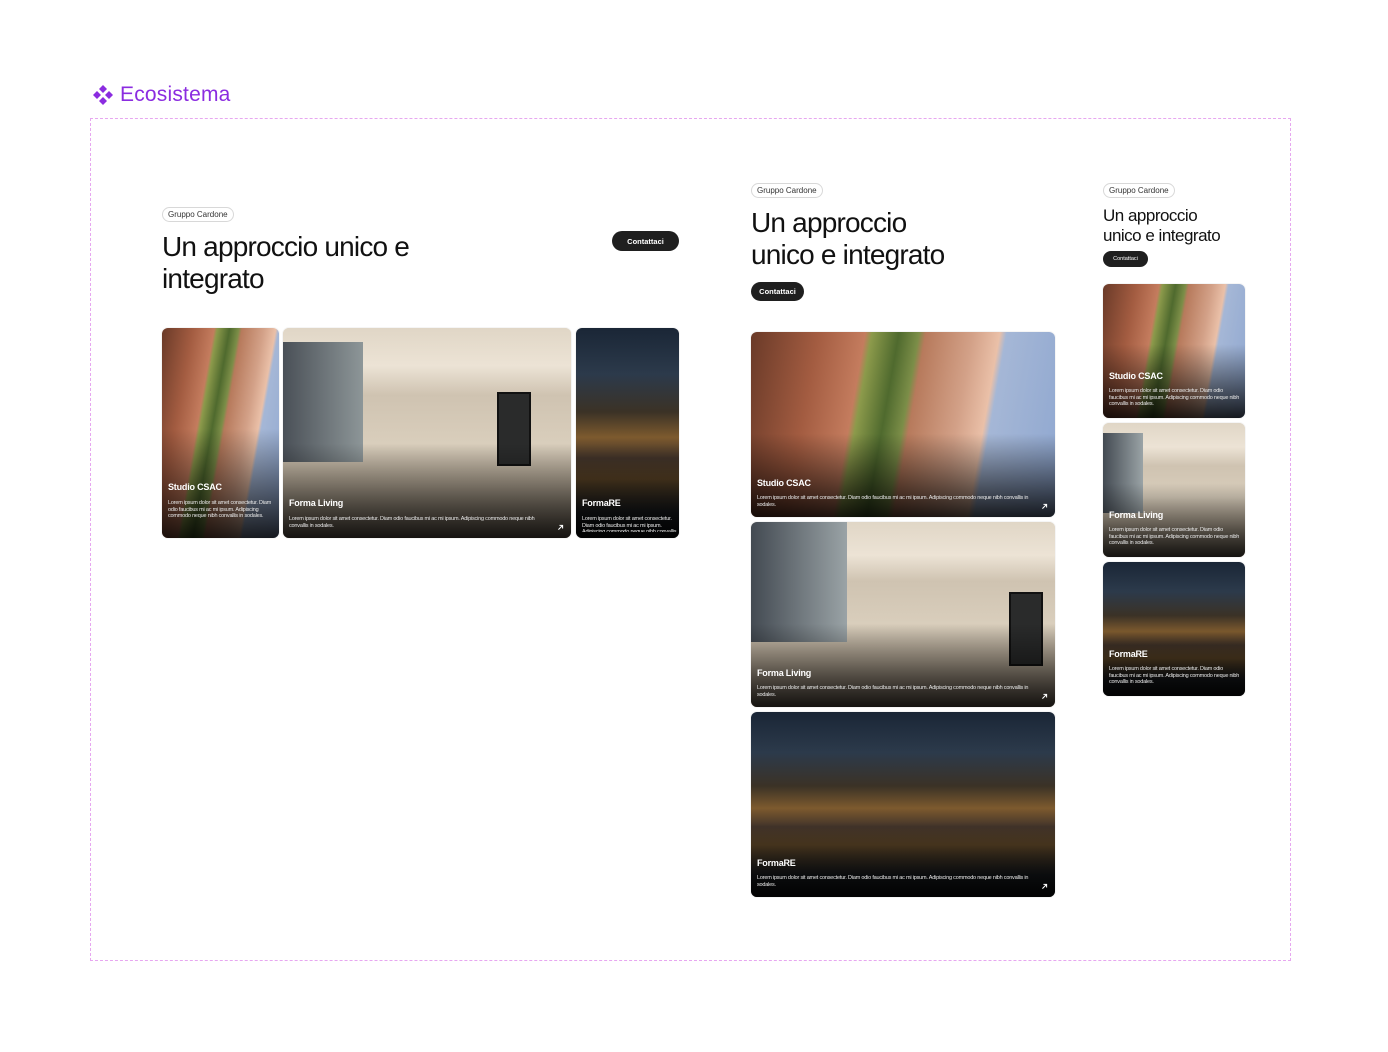 Image resolution: width=1388 pixels, height=1052 pixels. Describe the element at coordinates (175, 94) in the screenshot. I see `frame-title-label: Ecosistema` at that location.